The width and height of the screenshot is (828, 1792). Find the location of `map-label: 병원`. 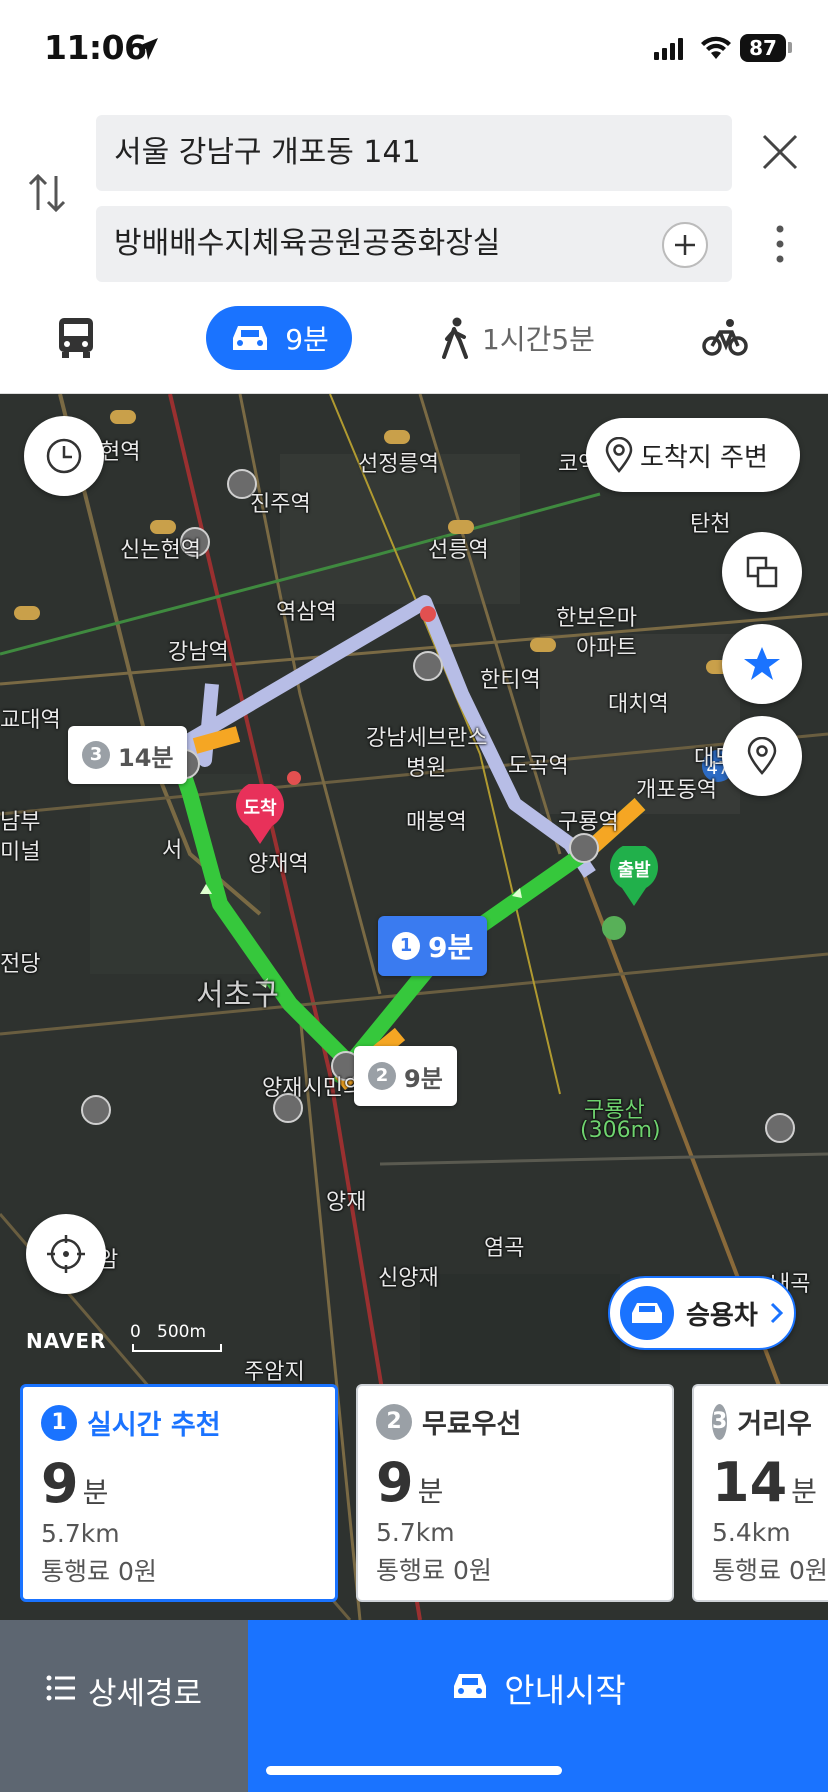

map-label: 병원 is located at coordinates (426, 768).